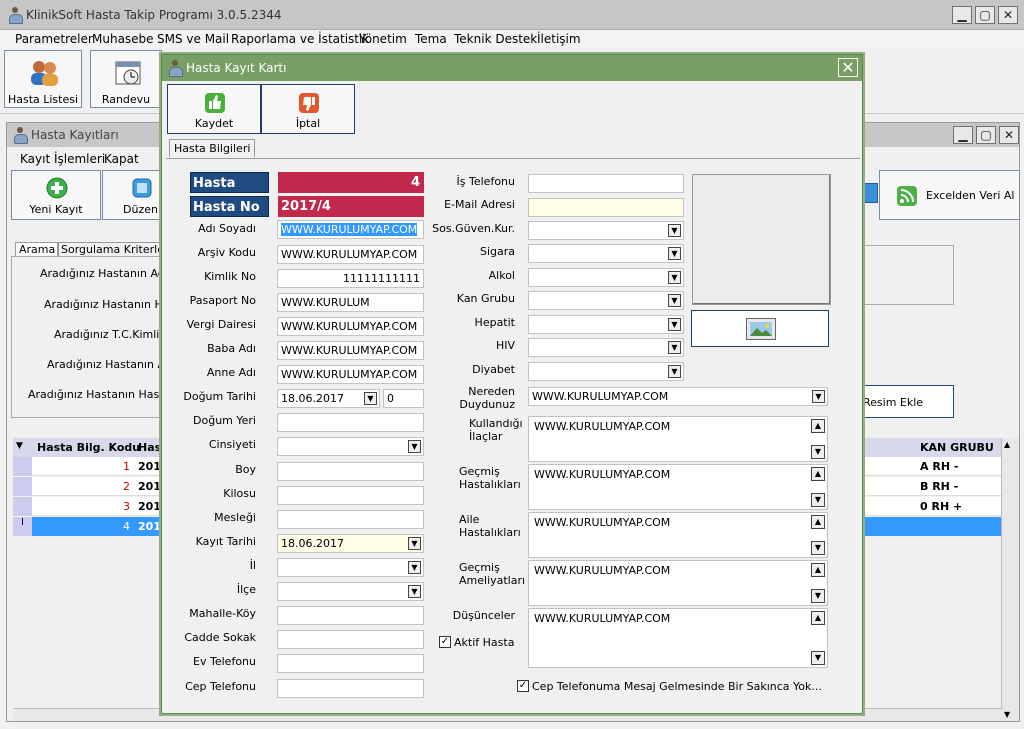 Image resolution: width=1024 pixels, height=729 pixels. I want to click on child-maximize-button: ▢, so click(986, 135).